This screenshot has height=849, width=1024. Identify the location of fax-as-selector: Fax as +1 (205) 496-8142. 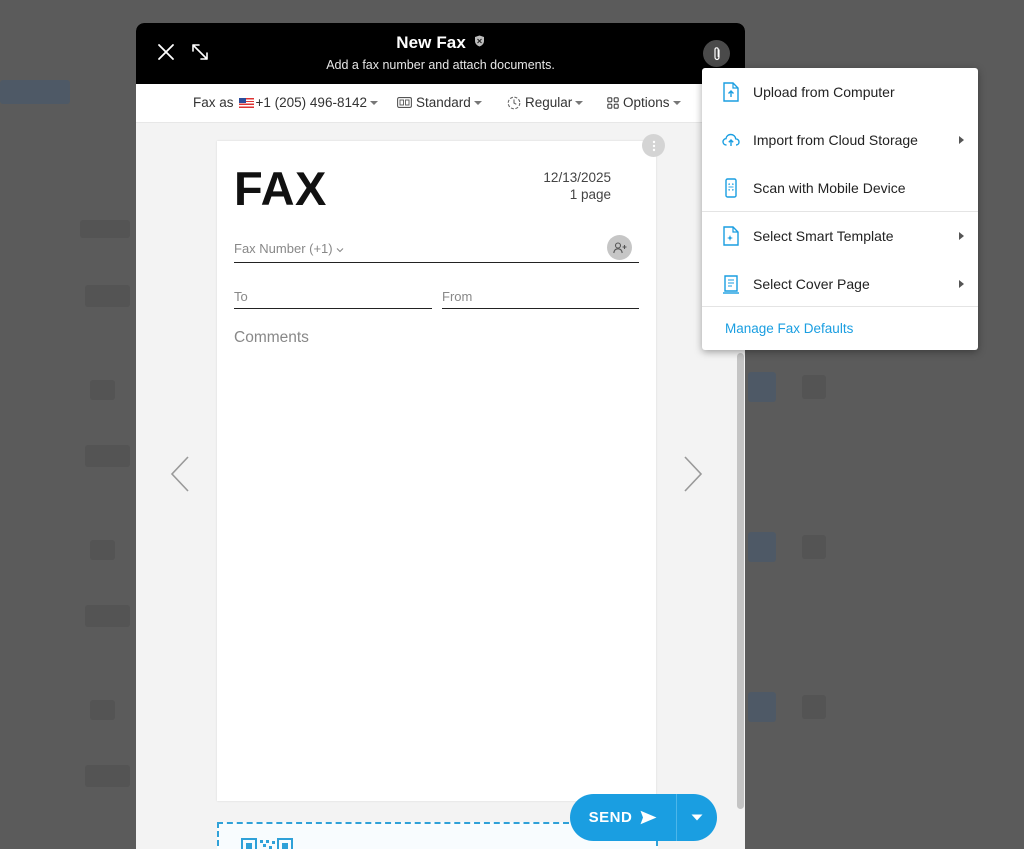
(285, 102).